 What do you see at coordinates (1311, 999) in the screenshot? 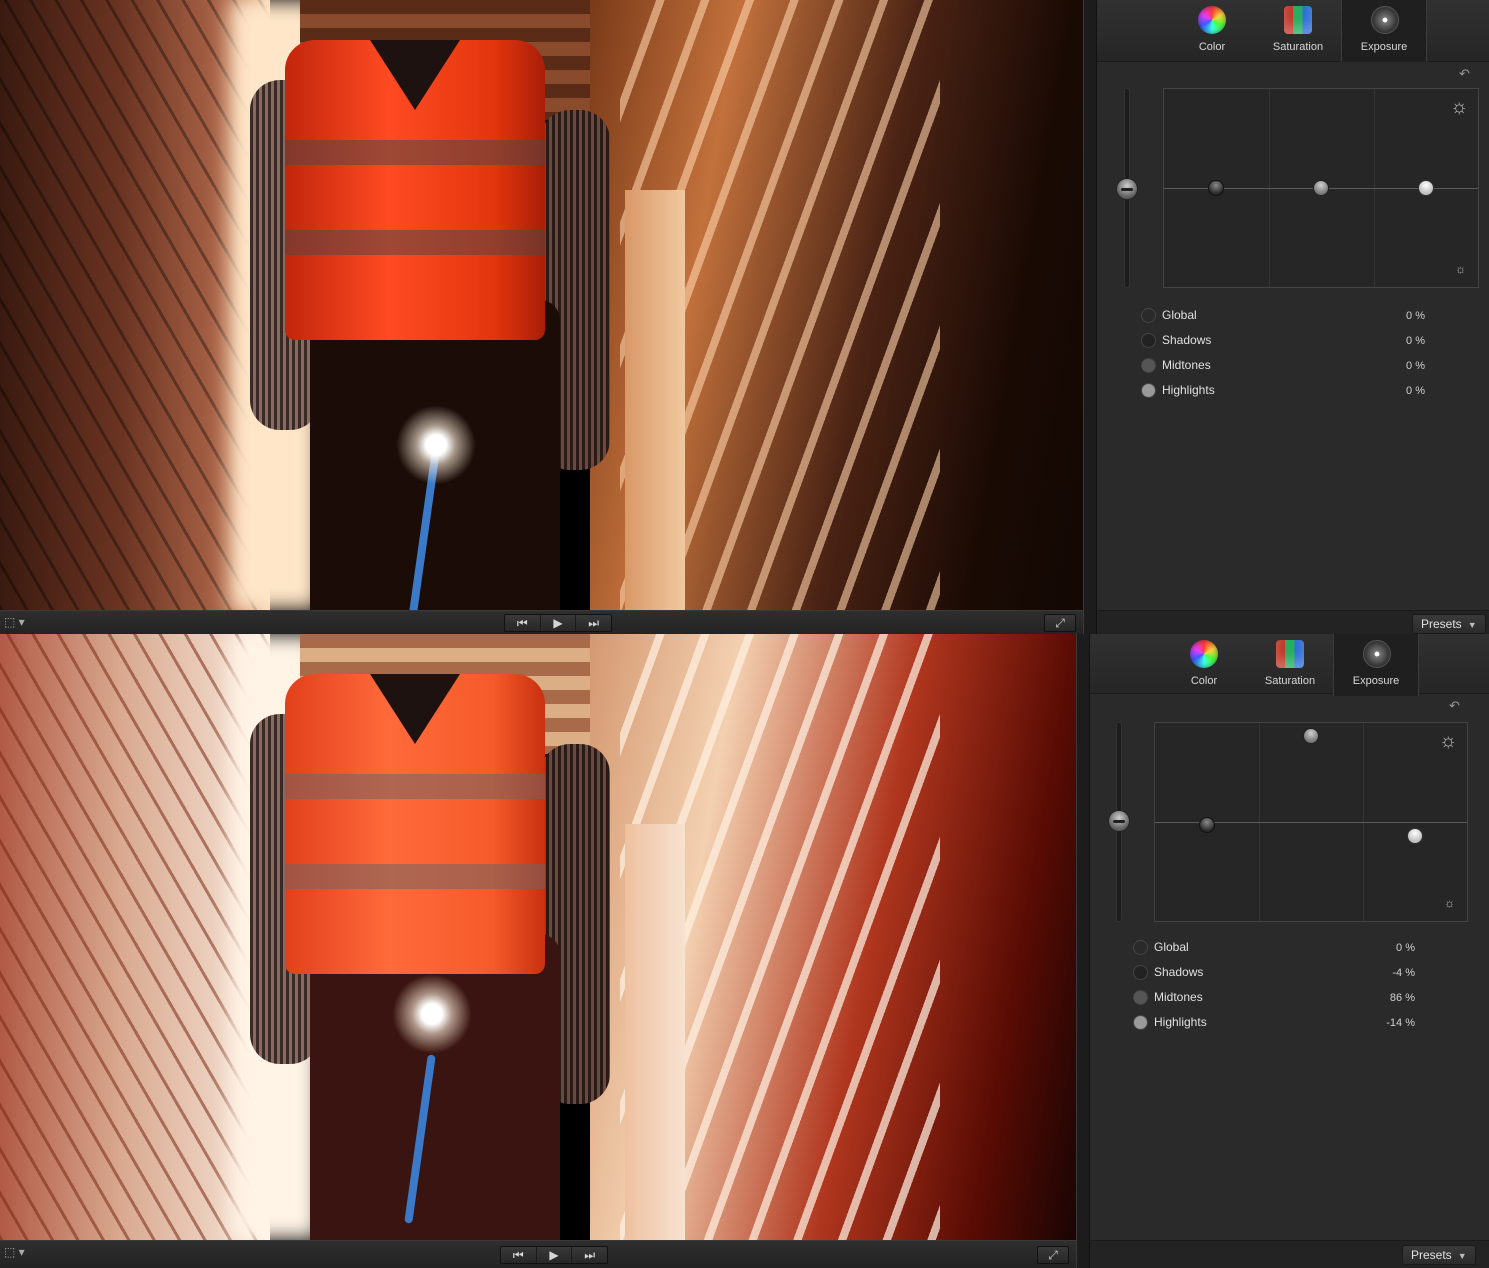
I see `row-midtones: Midtones 86 %` at bounding box center [1311, 999].